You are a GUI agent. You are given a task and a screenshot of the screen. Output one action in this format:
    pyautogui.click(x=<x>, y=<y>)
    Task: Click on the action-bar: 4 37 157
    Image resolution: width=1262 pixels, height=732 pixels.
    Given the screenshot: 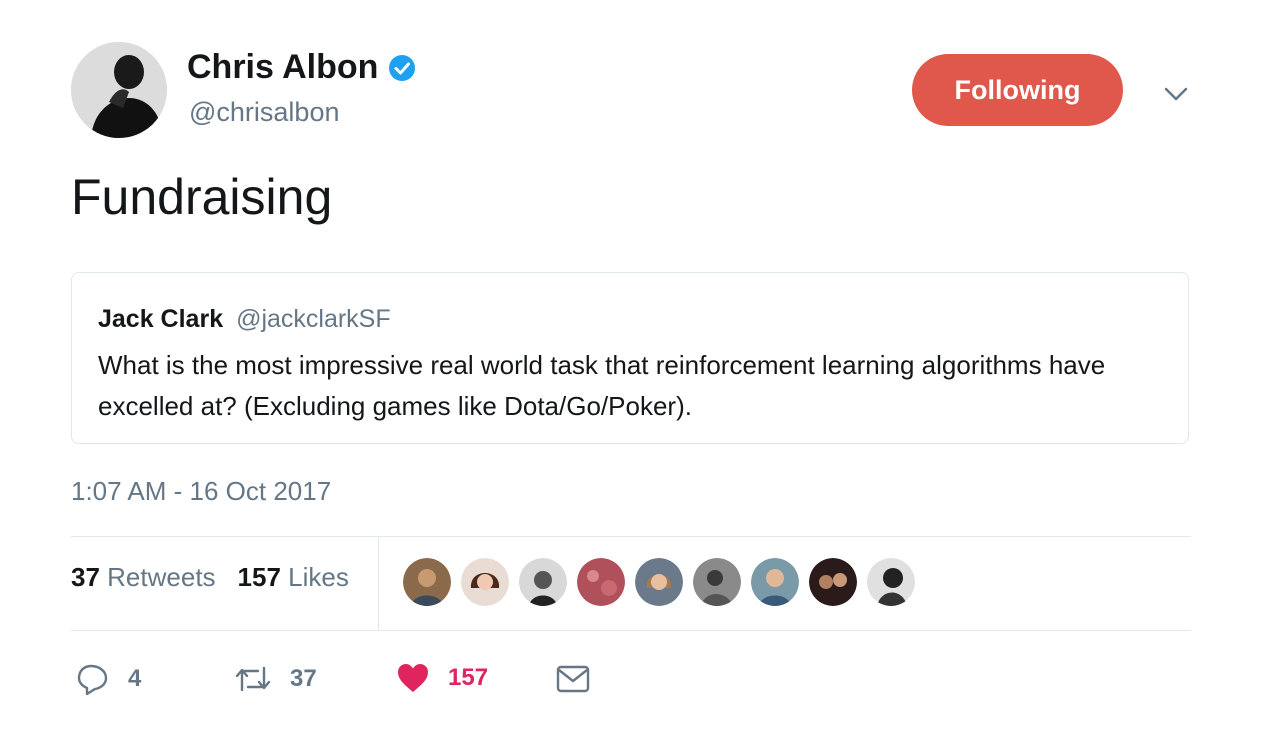 What is the action you would take?
    pyautogui.click(x=350, y=681)
    